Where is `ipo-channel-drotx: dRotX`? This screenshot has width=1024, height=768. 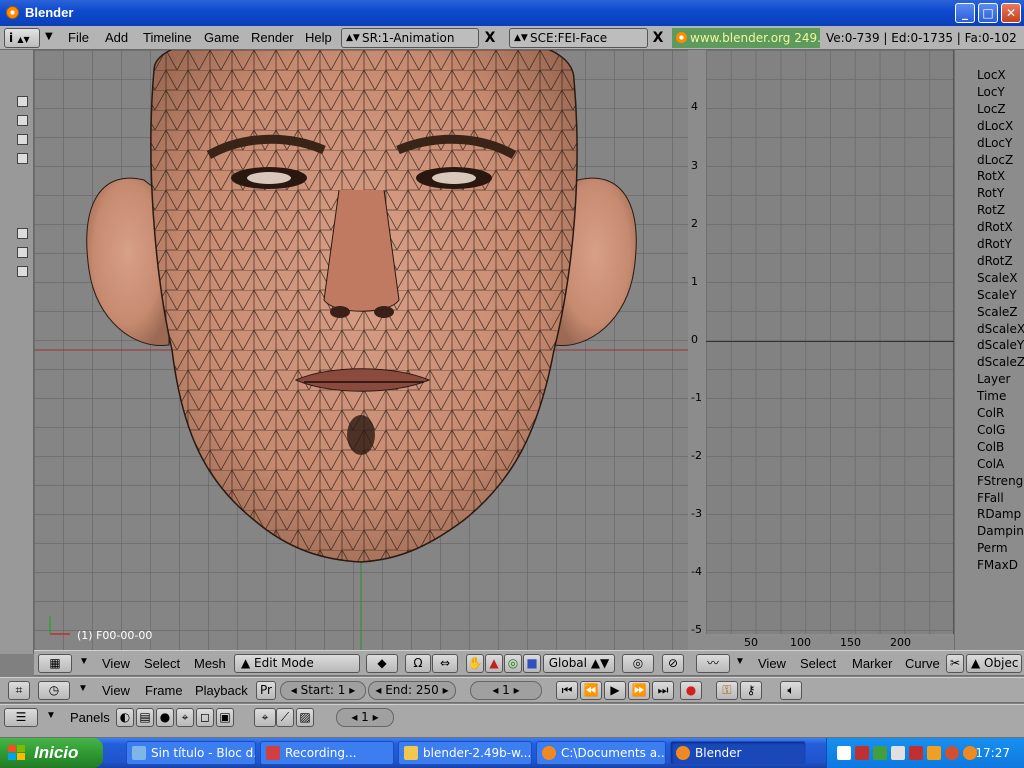 ipo-channel-drotx: dRotX is located at coordinates (995, 227).